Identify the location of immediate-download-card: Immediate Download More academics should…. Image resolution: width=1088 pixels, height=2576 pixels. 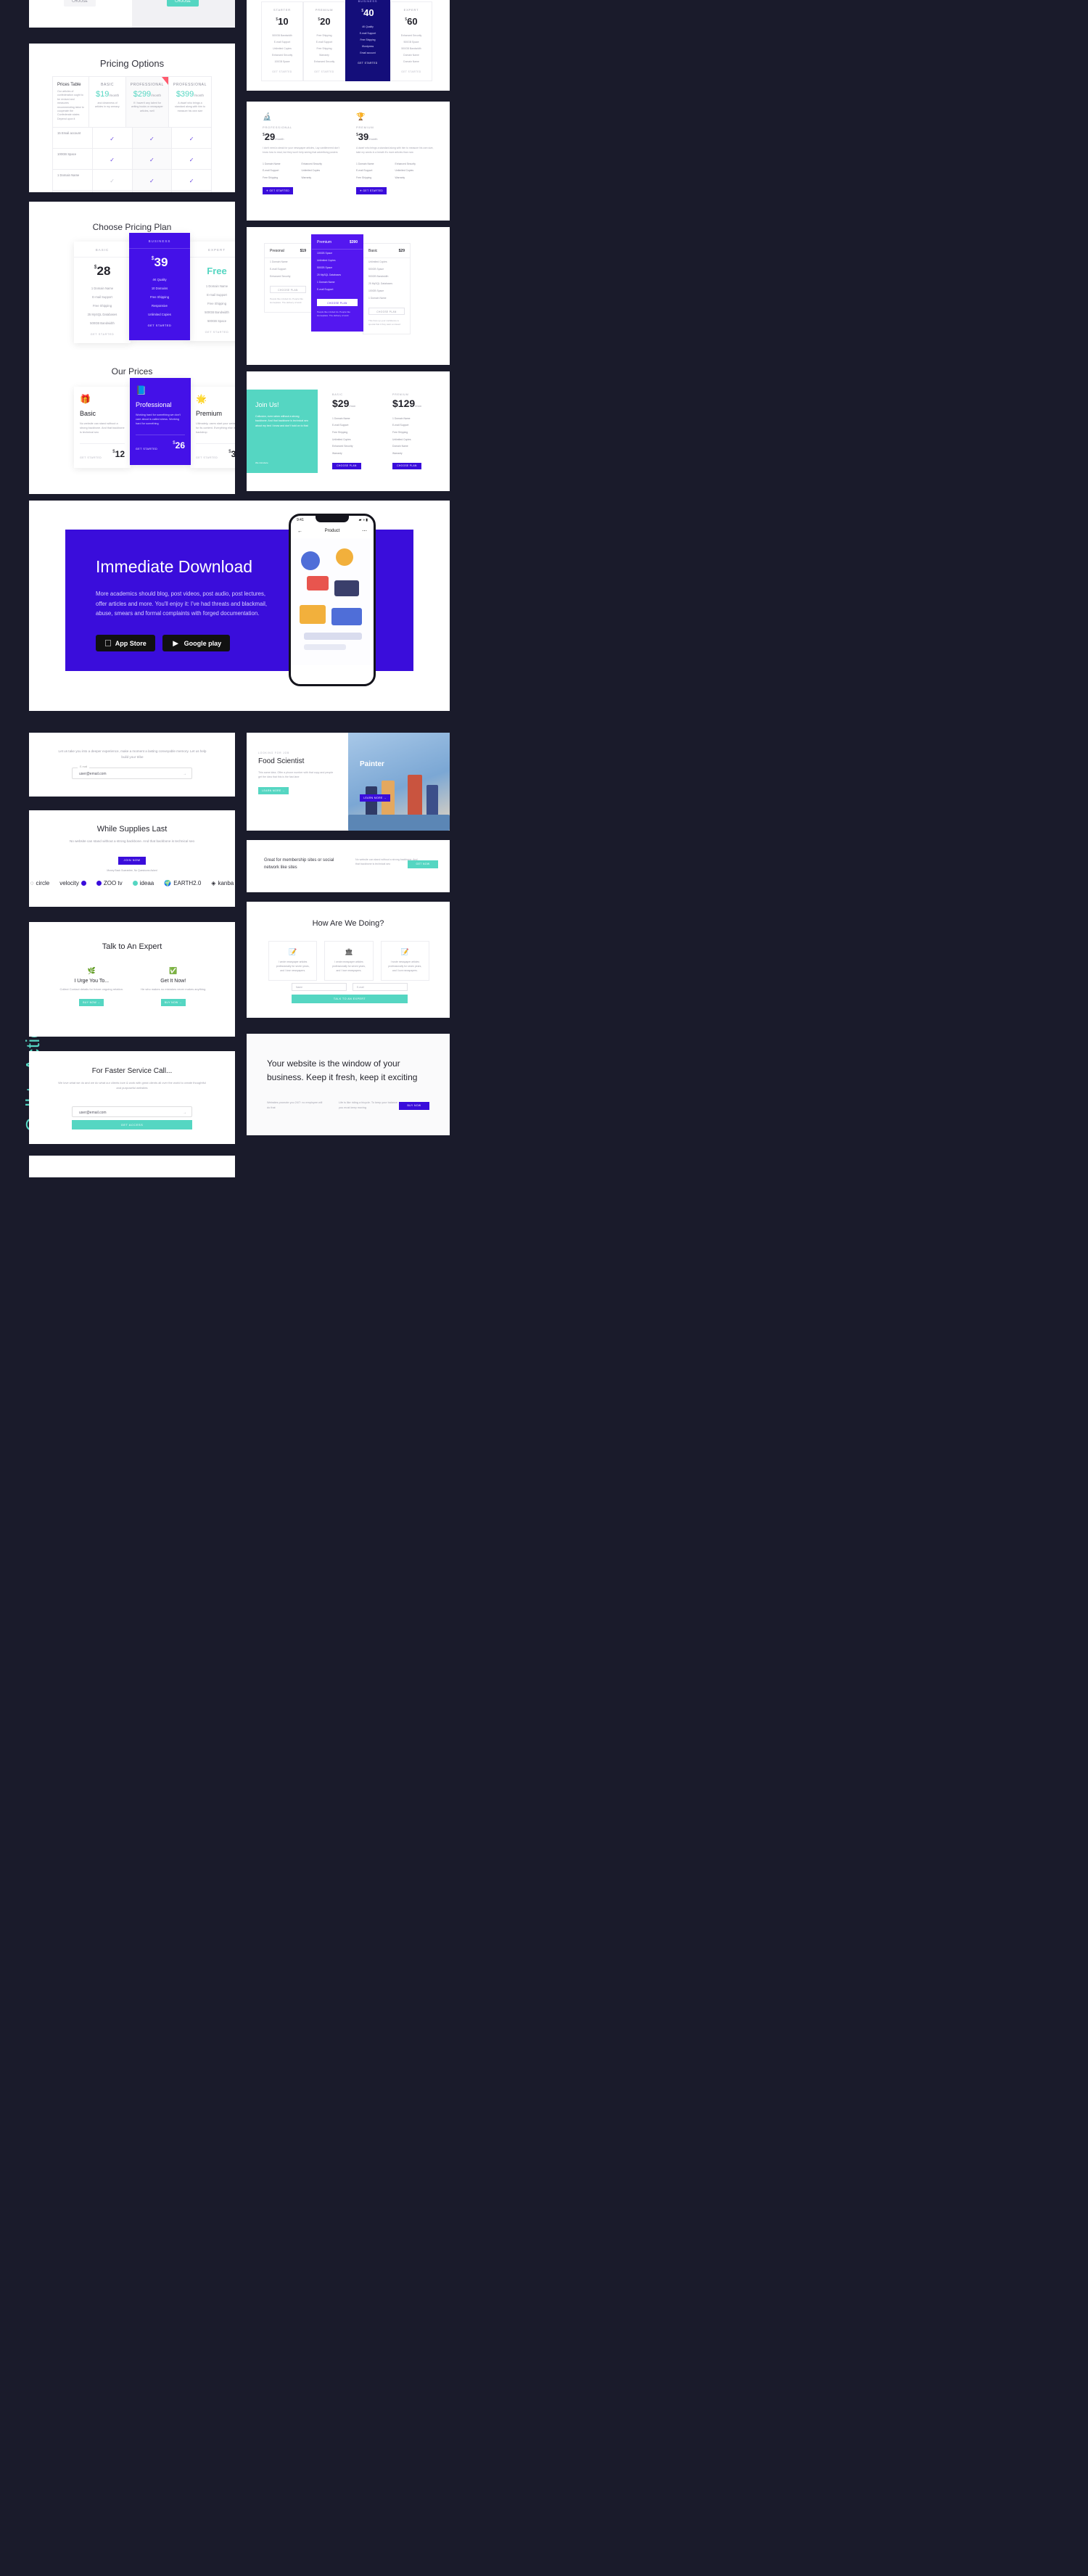
(240, 606).